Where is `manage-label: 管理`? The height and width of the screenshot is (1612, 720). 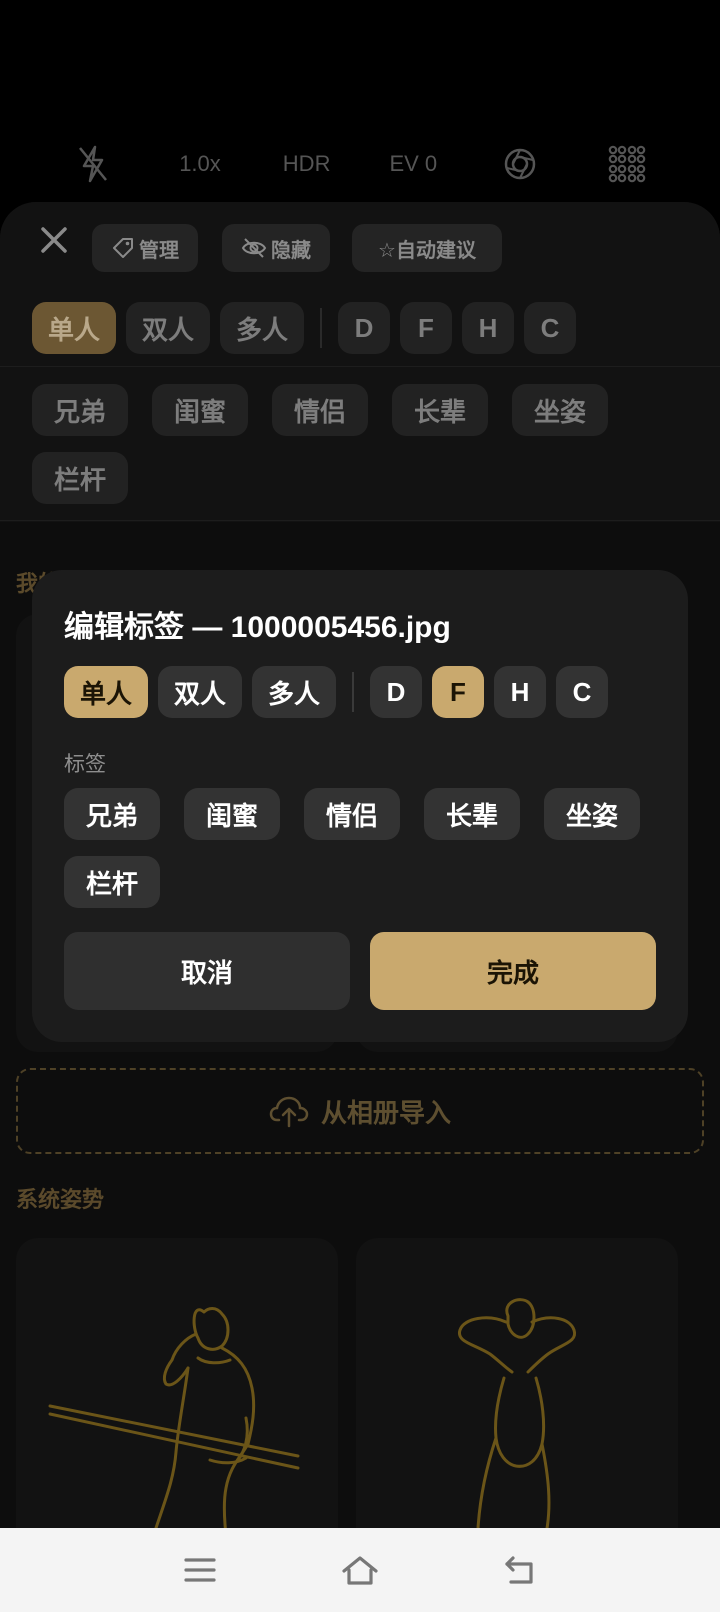 manage-label: 管理 is located at coordinates (159, 250).